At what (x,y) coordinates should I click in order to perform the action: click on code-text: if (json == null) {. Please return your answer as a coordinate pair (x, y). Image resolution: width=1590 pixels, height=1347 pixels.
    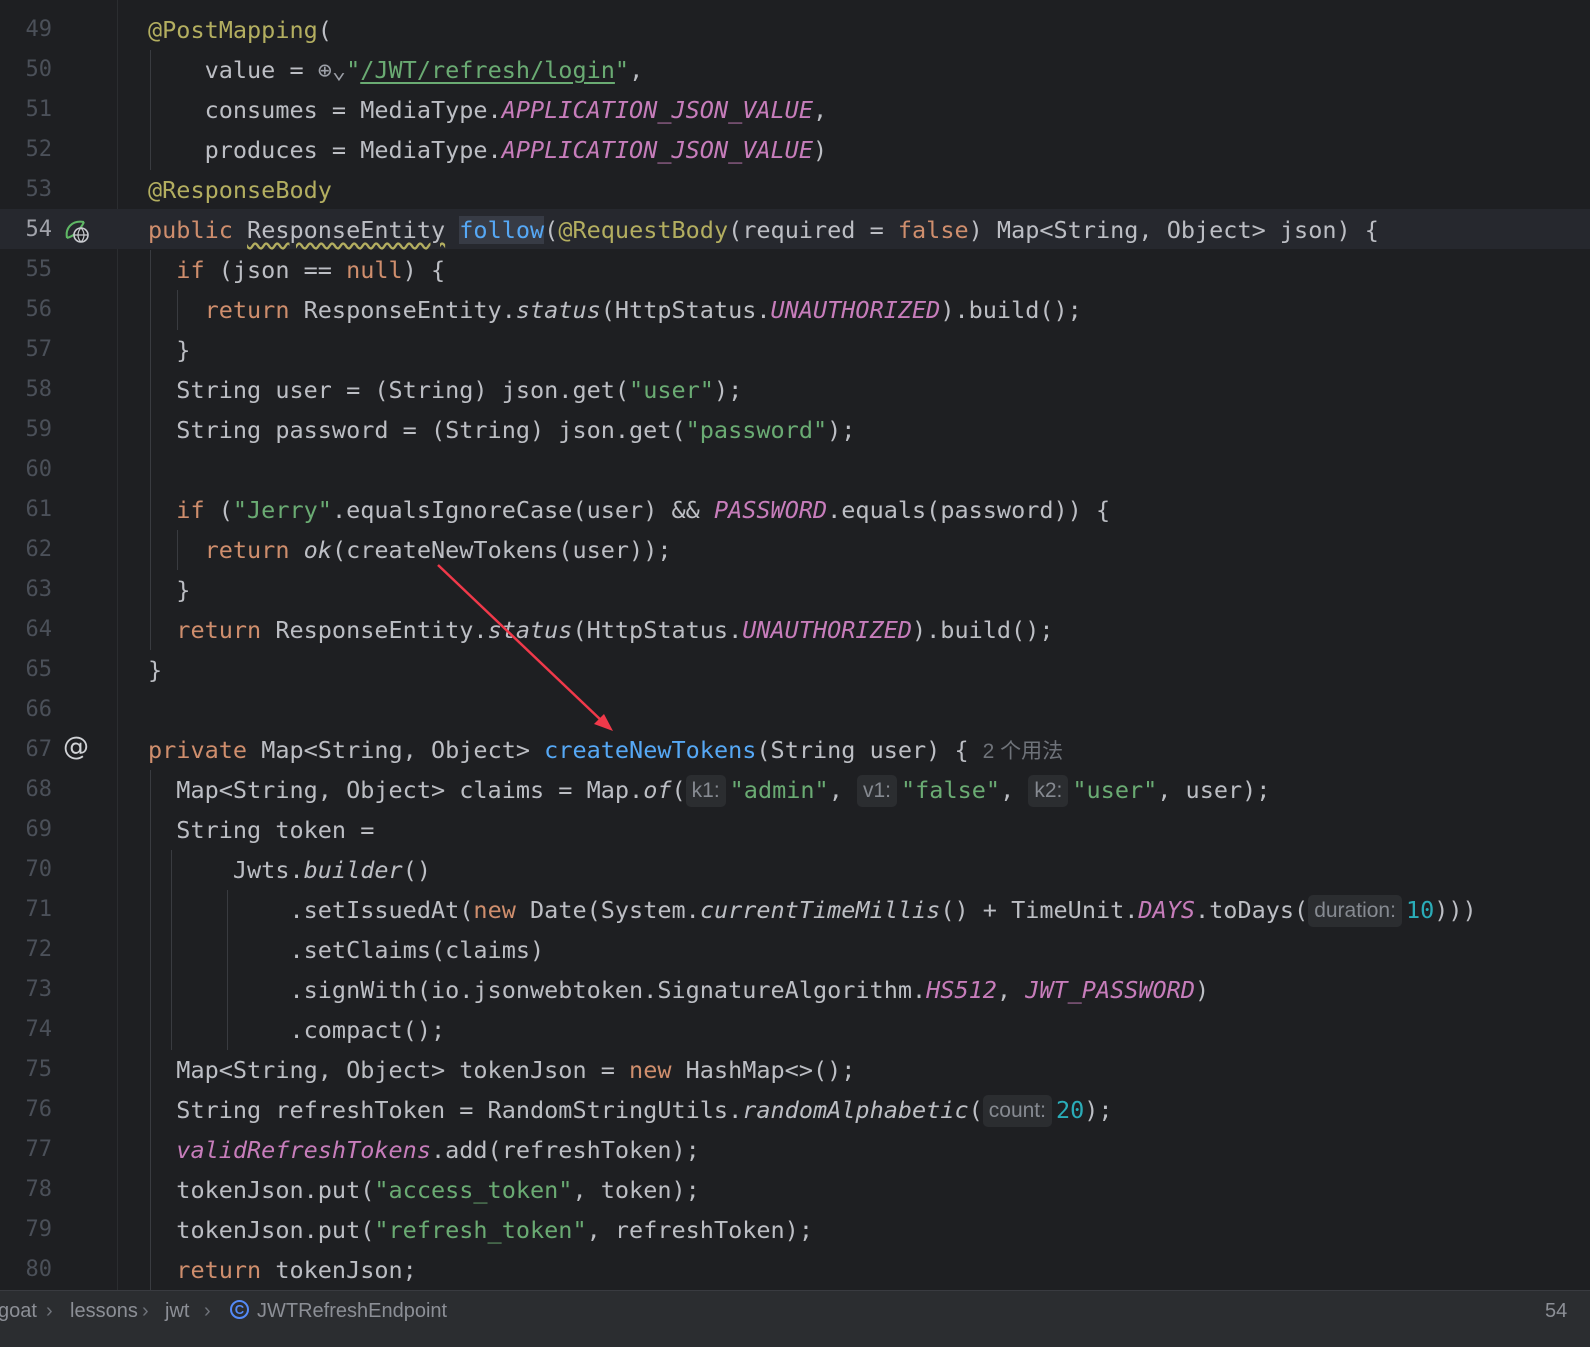
    Looking at the image, I should click on (296, 270).